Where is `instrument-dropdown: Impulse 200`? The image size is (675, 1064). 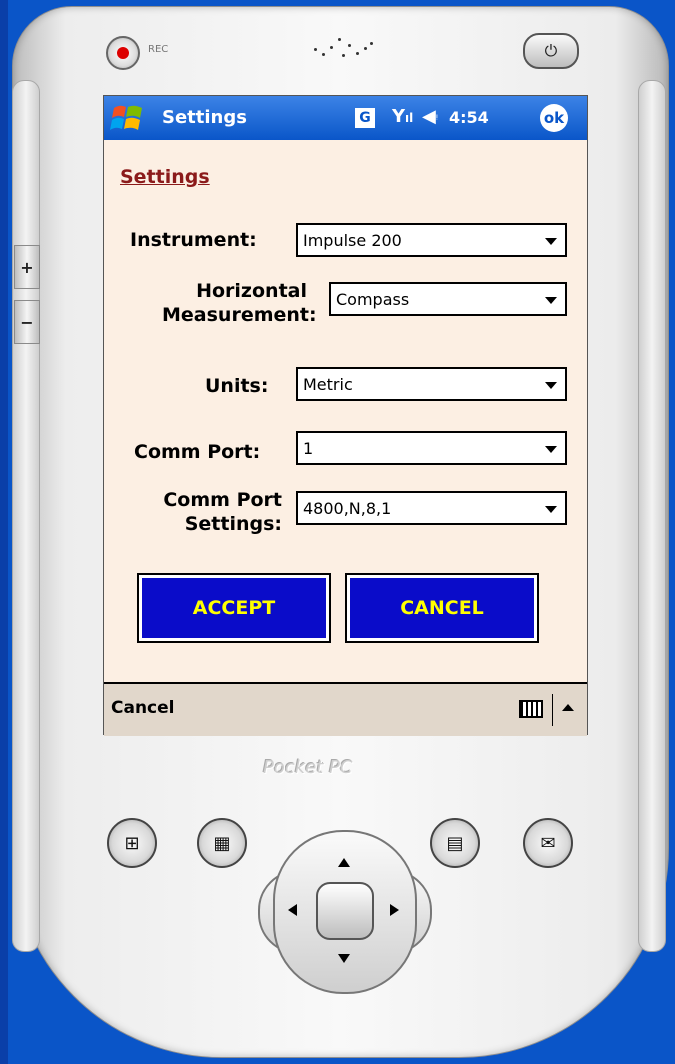
instrument-dropdown: Impulse 200 is located at coordinates (431, 240).